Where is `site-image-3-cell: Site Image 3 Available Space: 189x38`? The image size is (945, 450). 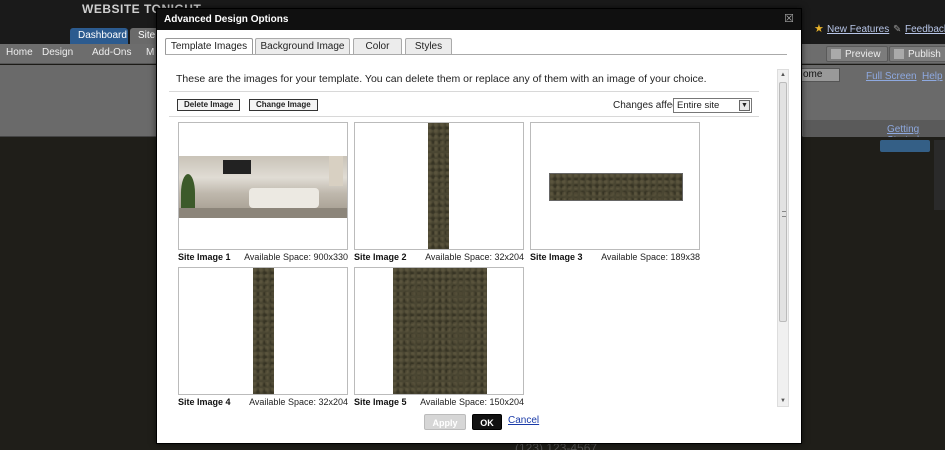 site-image-3-cell: Site Image 3 Available Space: 189x38 is located at coordinates (615, 192).